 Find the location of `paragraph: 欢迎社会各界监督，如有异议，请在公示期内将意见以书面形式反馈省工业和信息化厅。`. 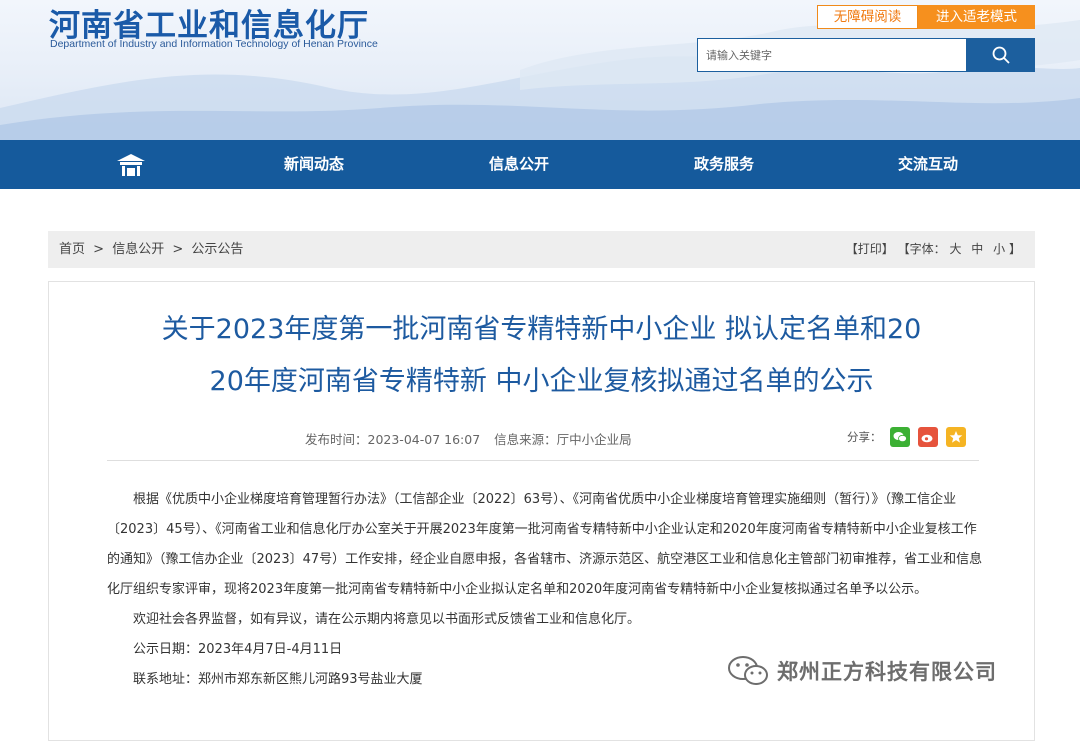

paragraph: 欢迎社会各界监督，如有异议，请在公示期内将意见以书面形式反馈省工业和信息化厅。 is located at coordinates (387, 619).